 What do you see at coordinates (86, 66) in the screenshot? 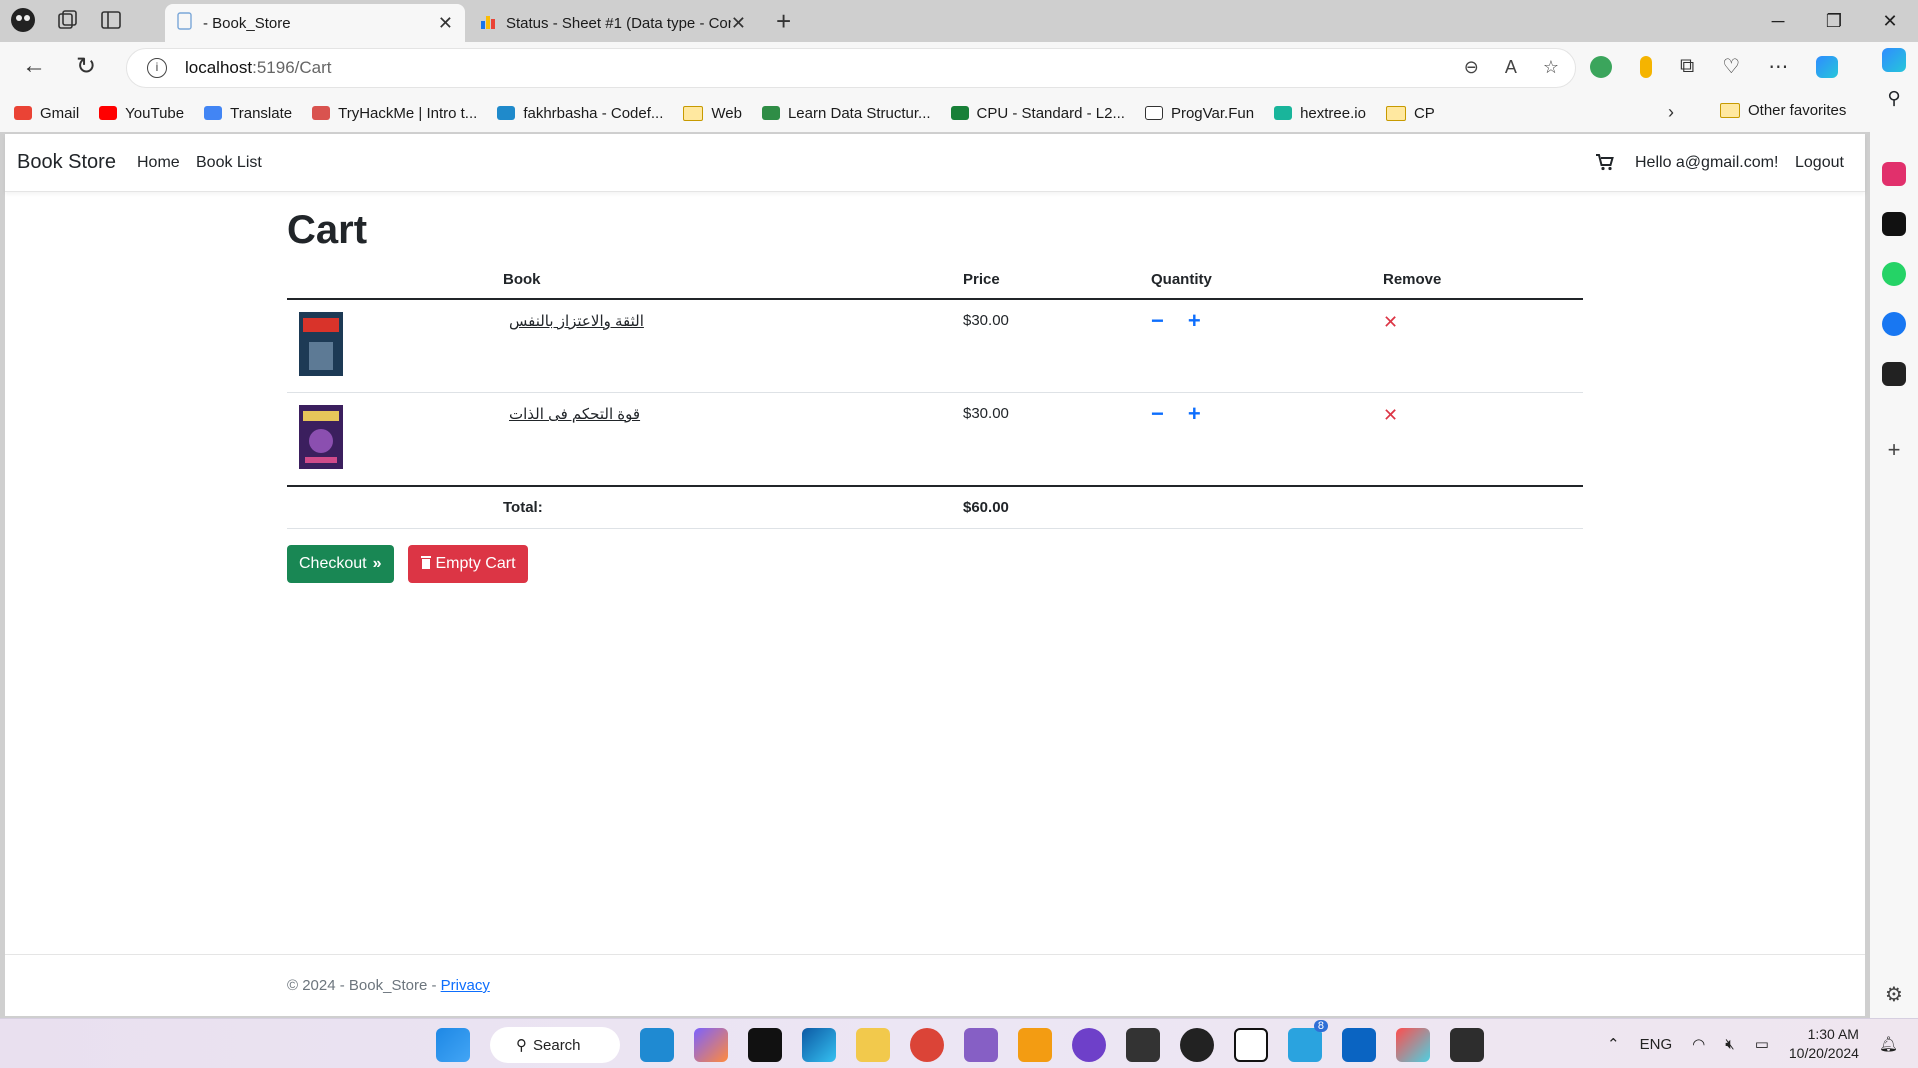
I see `refresh-icon: ↻` at bounding box center [86, 66].